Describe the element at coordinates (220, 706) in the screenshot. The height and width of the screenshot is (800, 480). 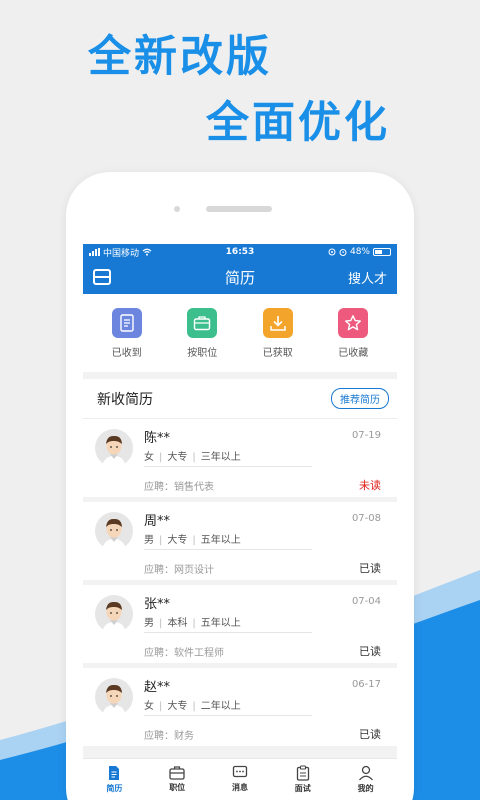
I see `candidate-experience: 二年以上` at that location.